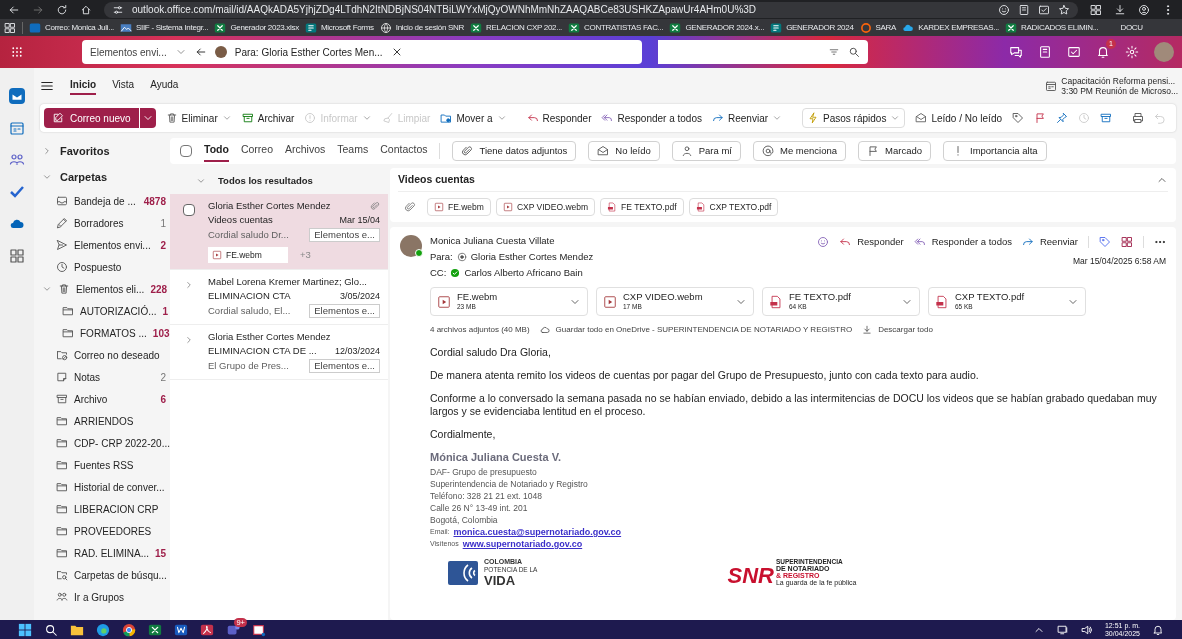 Image resolution: width=1182 pixels, height=639 pixels. What do you see at coordinates (514, 151) in the screenshot?
I see `filter-chip: Tiene datos adjuntos` at bounding box center [514, 151].